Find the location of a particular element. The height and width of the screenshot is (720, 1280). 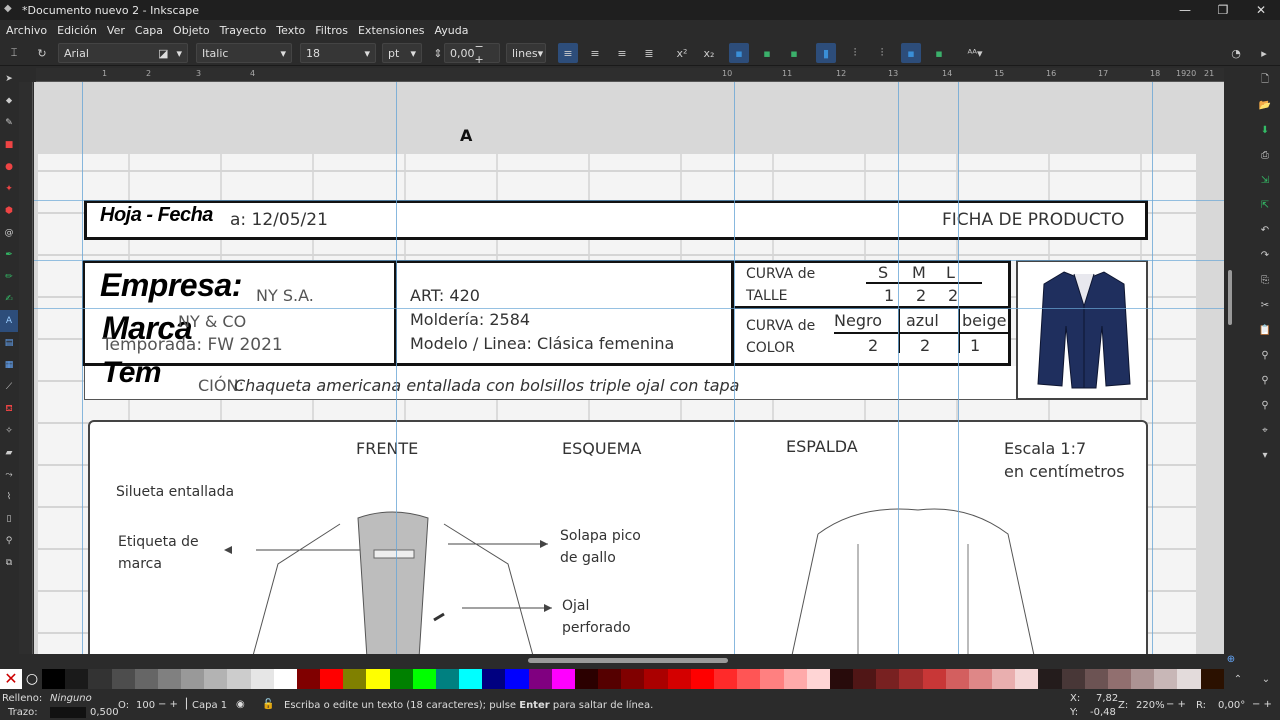

font-size-select: 18 ▾ is located at coordinates (338, 53).